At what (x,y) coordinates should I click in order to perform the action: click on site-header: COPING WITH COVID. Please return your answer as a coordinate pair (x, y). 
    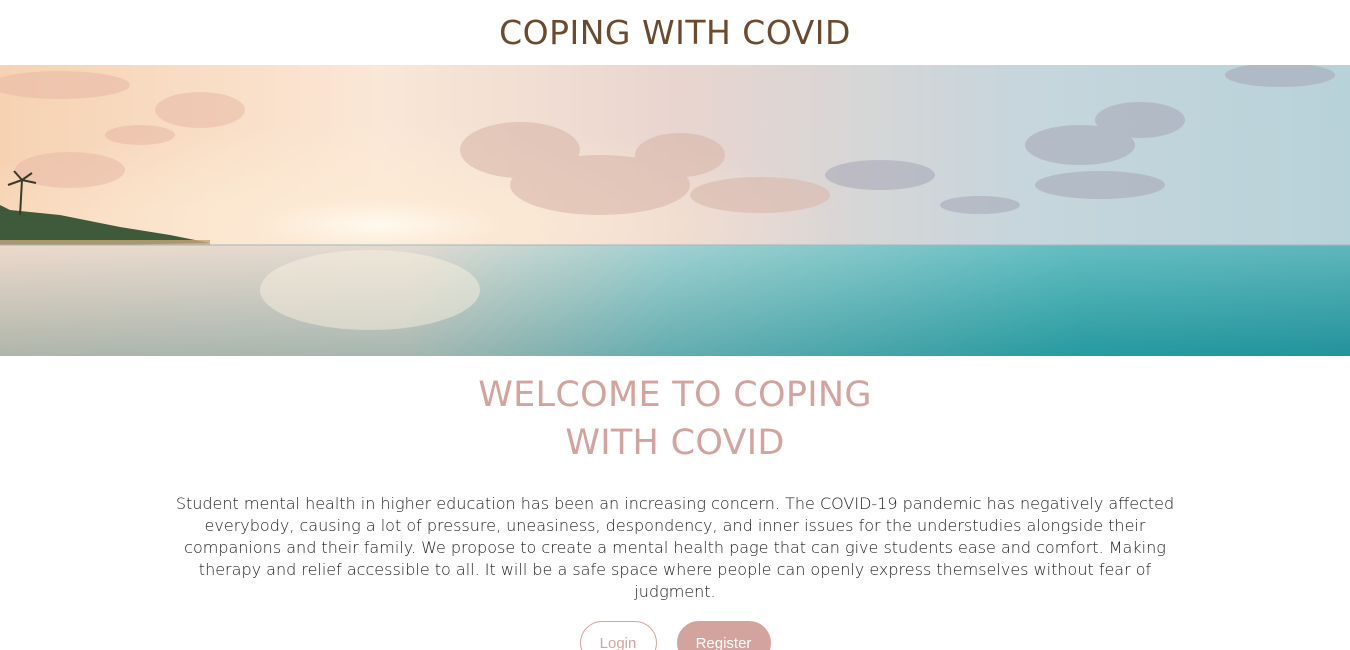
    Looking at the image, I should click on (675, 32).